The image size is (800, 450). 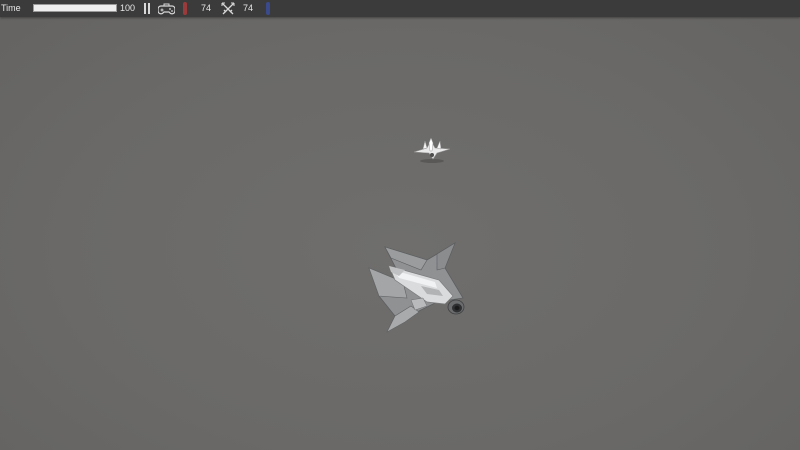 I want to click on gamepad-icon, so click(x=166, y=9).